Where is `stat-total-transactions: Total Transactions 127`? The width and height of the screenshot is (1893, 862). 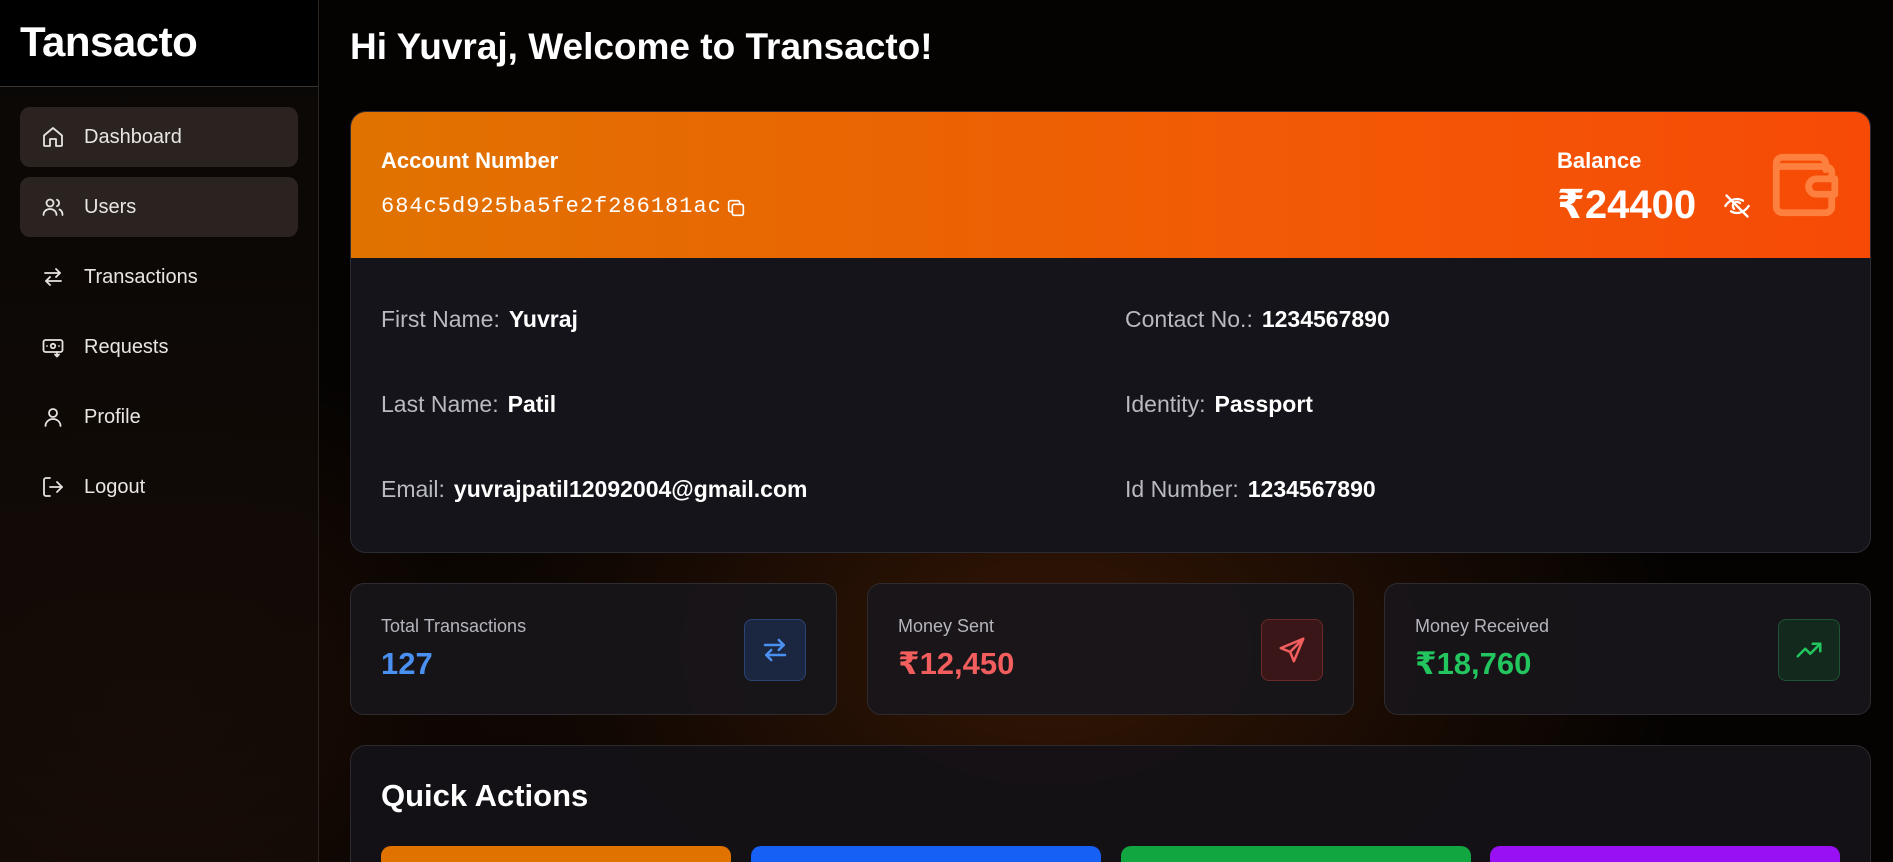 stat-total-transactions: Total Transactions 127 is located at coordinates (593, 649).